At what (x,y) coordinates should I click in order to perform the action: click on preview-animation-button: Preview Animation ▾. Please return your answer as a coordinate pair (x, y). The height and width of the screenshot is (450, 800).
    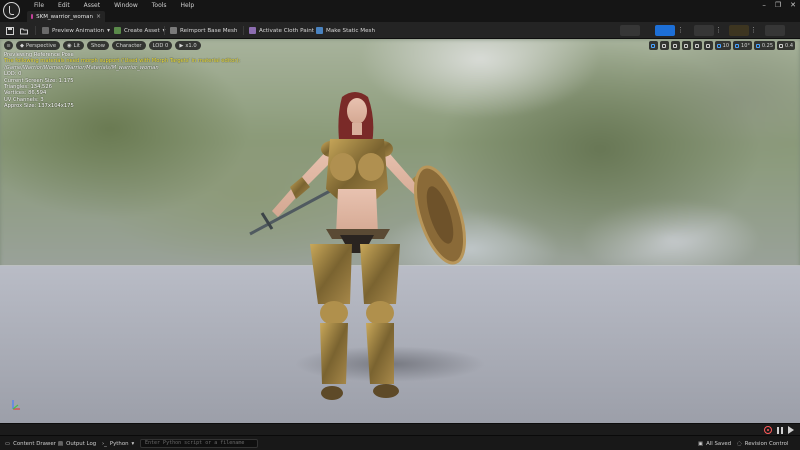
    Looking at the image, I should click on (76, 30).